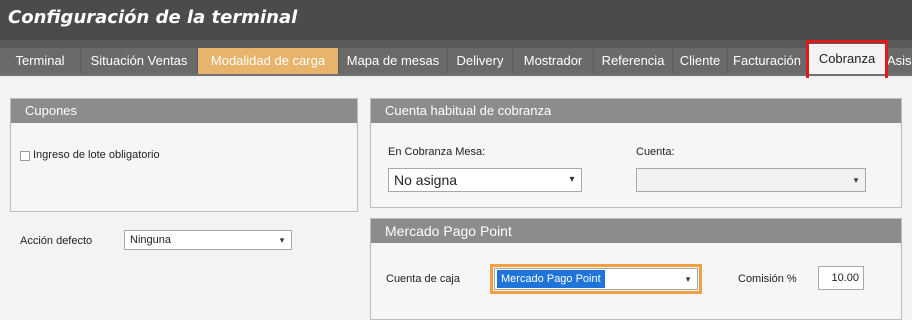 This screenshot has width=912, height=320. I want to click on tab-modalidad-de-carga: Modalidad de carga, so click(268, 61).